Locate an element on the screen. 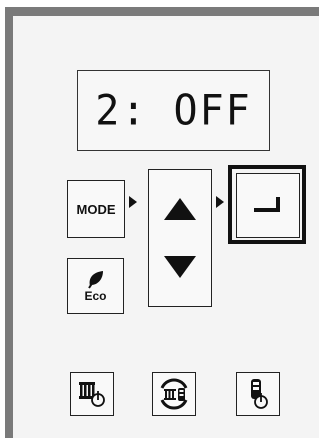 The image size is (321, 438). radiator-power-icon is located at coordinates (92, 394).